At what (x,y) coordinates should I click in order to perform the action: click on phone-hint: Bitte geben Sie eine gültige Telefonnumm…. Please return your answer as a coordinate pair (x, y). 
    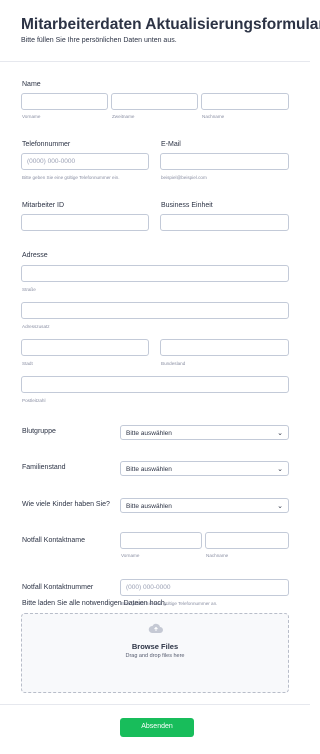
    Looking at the image, I should click on (71, 177).